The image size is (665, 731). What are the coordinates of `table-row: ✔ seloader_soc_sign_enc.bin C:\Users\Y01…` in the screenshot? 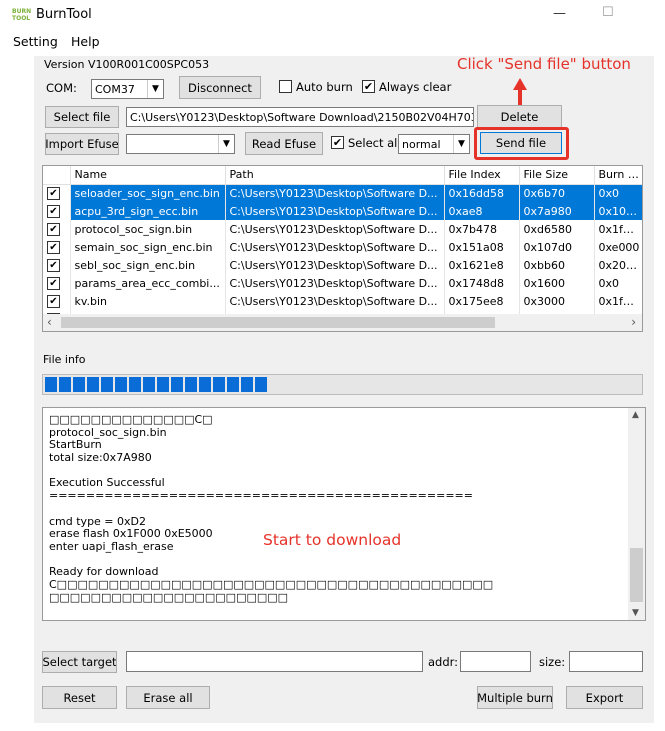 It's located at (342, 193).